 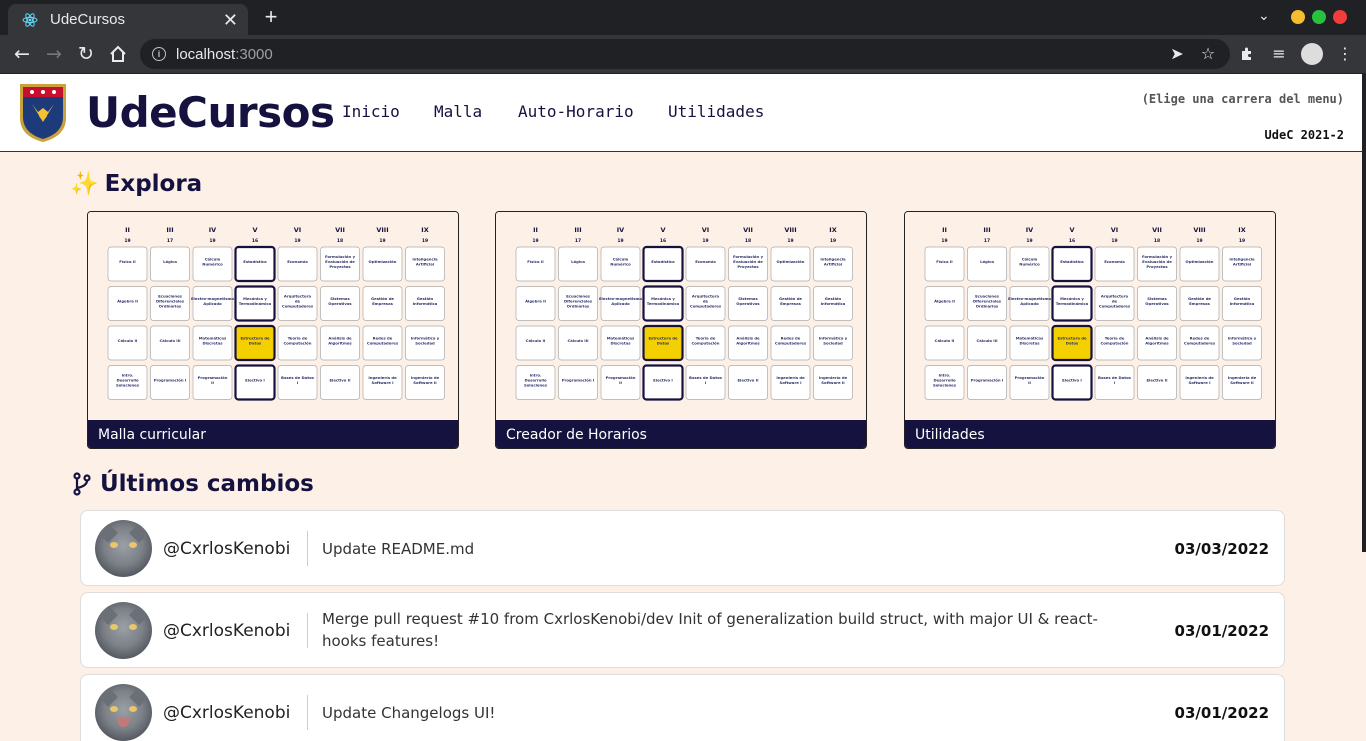 What do you see at coordinates (620, 230) in the screenshot?
I see `semester-label: IV` at bounding box center [620, 230].